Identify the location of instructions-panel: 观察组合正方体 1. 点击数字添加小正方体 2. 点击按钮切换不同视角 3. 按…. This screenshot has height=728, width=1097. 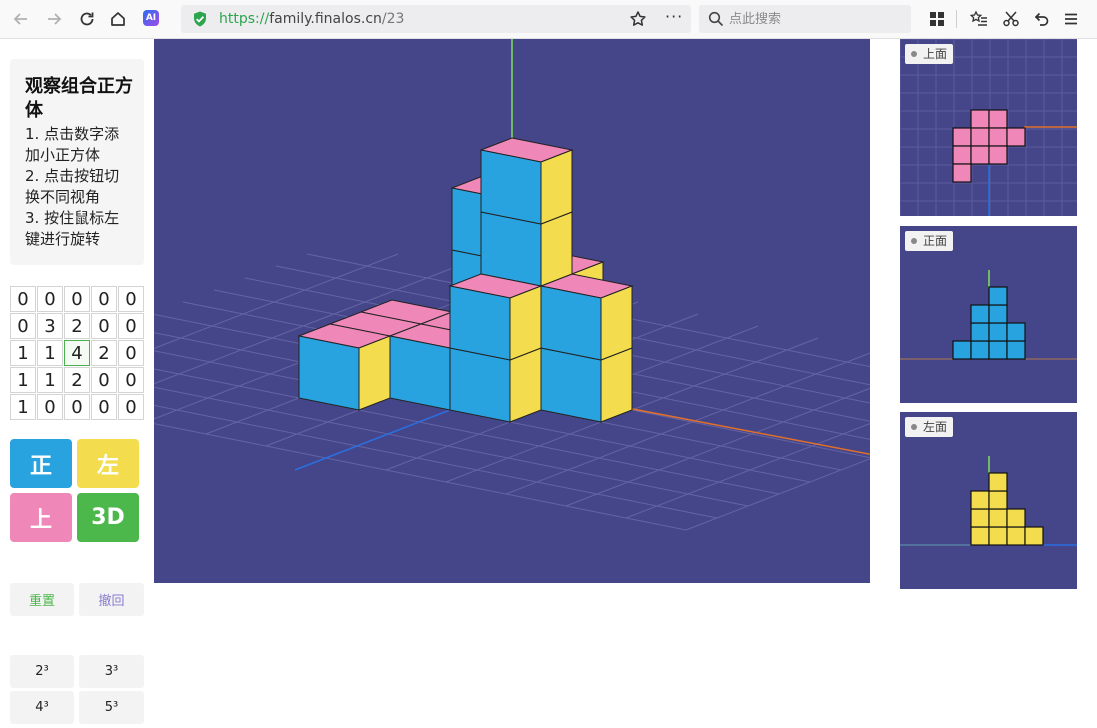
(77, 162).